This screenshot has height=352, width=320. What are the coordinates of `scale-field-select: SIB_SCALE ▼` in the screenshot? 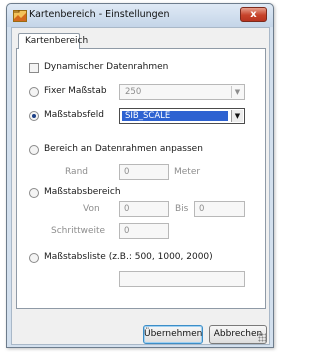 It's located at (182, 116).